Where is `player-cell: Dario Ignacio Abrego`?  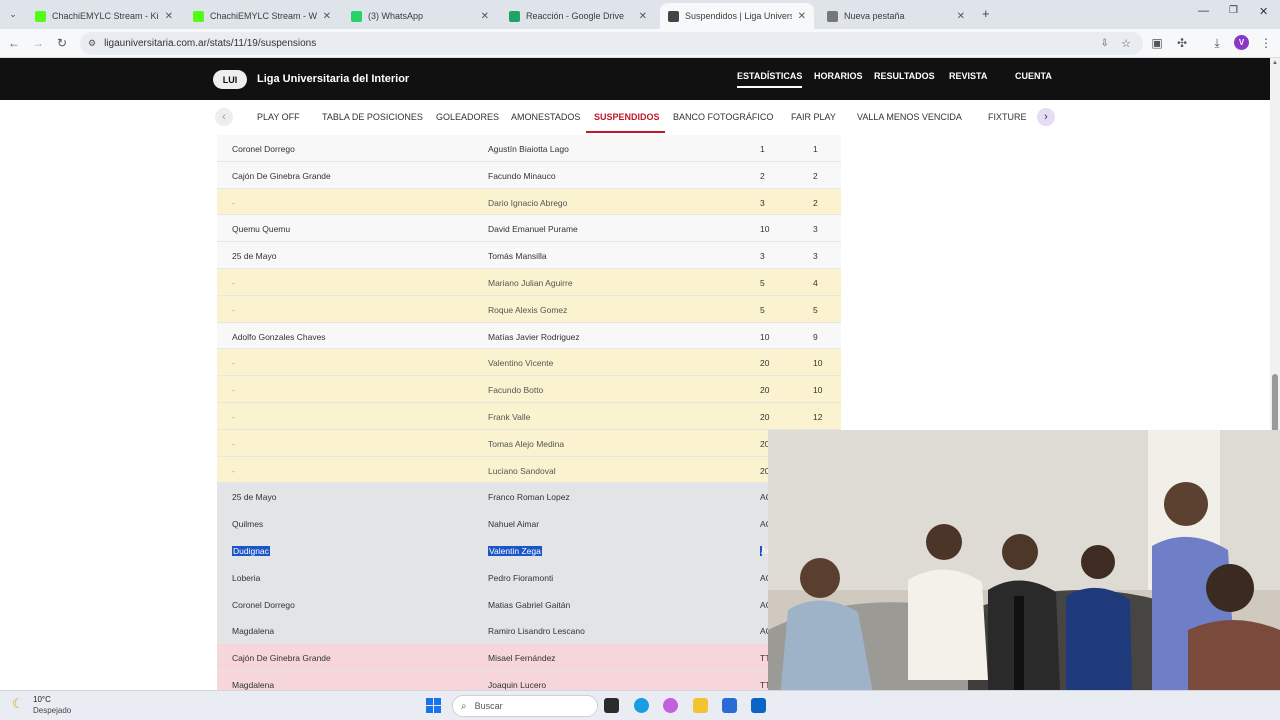 player-cell: Dario Ignacio Abrego is located at coordinates (528, 202).